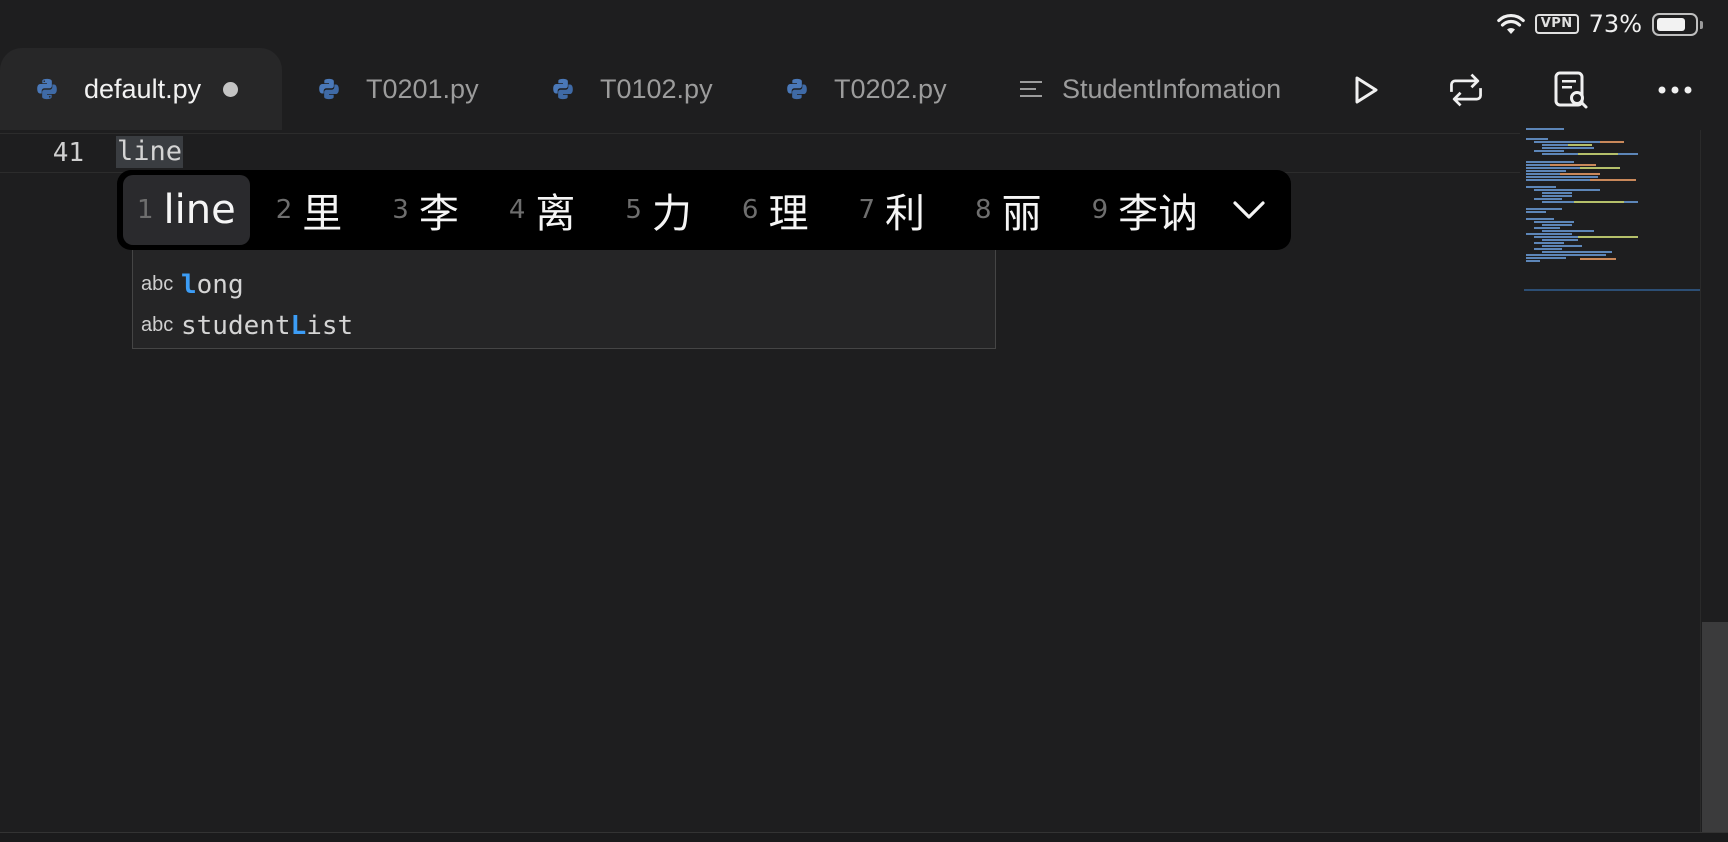 Image resolution: width=1728 pixels, height=842 pixels. I want to click on unsaved-dot-icon, so click(231, 89).